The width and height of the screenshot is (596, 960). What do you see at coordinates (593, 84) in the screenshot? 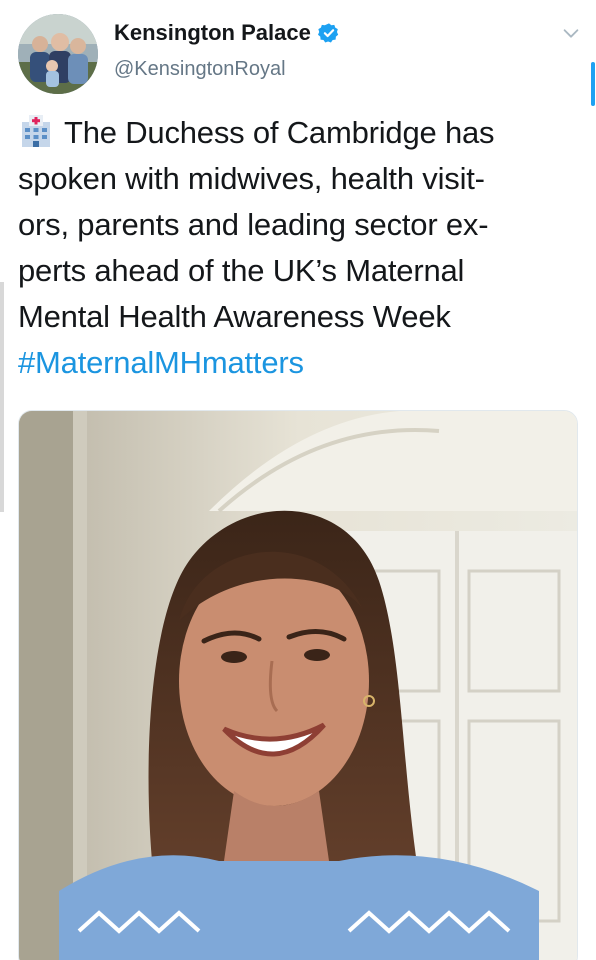
I see `scroll-indicator` at bounding box center [593, 84].